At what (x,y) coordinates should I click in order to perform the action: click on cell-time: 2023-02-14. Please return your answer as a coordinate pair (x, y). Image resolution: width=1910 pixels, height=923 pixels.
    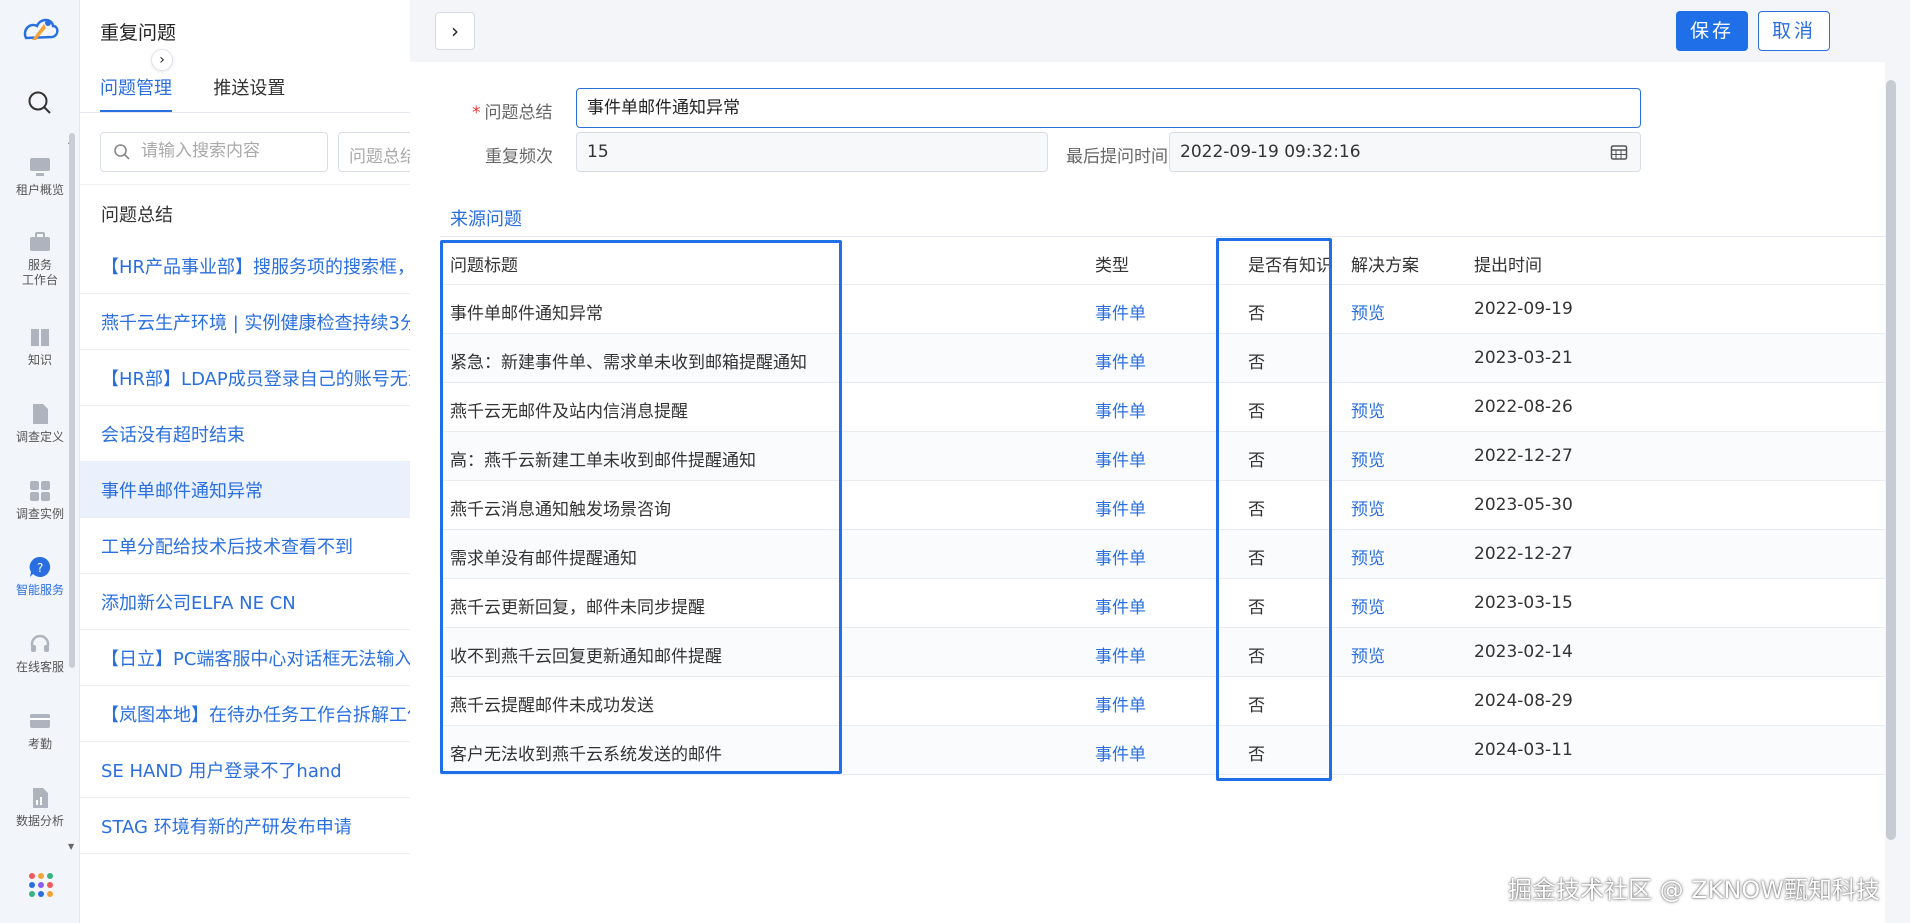
    Looking at the image, I should click on (1523, 652).